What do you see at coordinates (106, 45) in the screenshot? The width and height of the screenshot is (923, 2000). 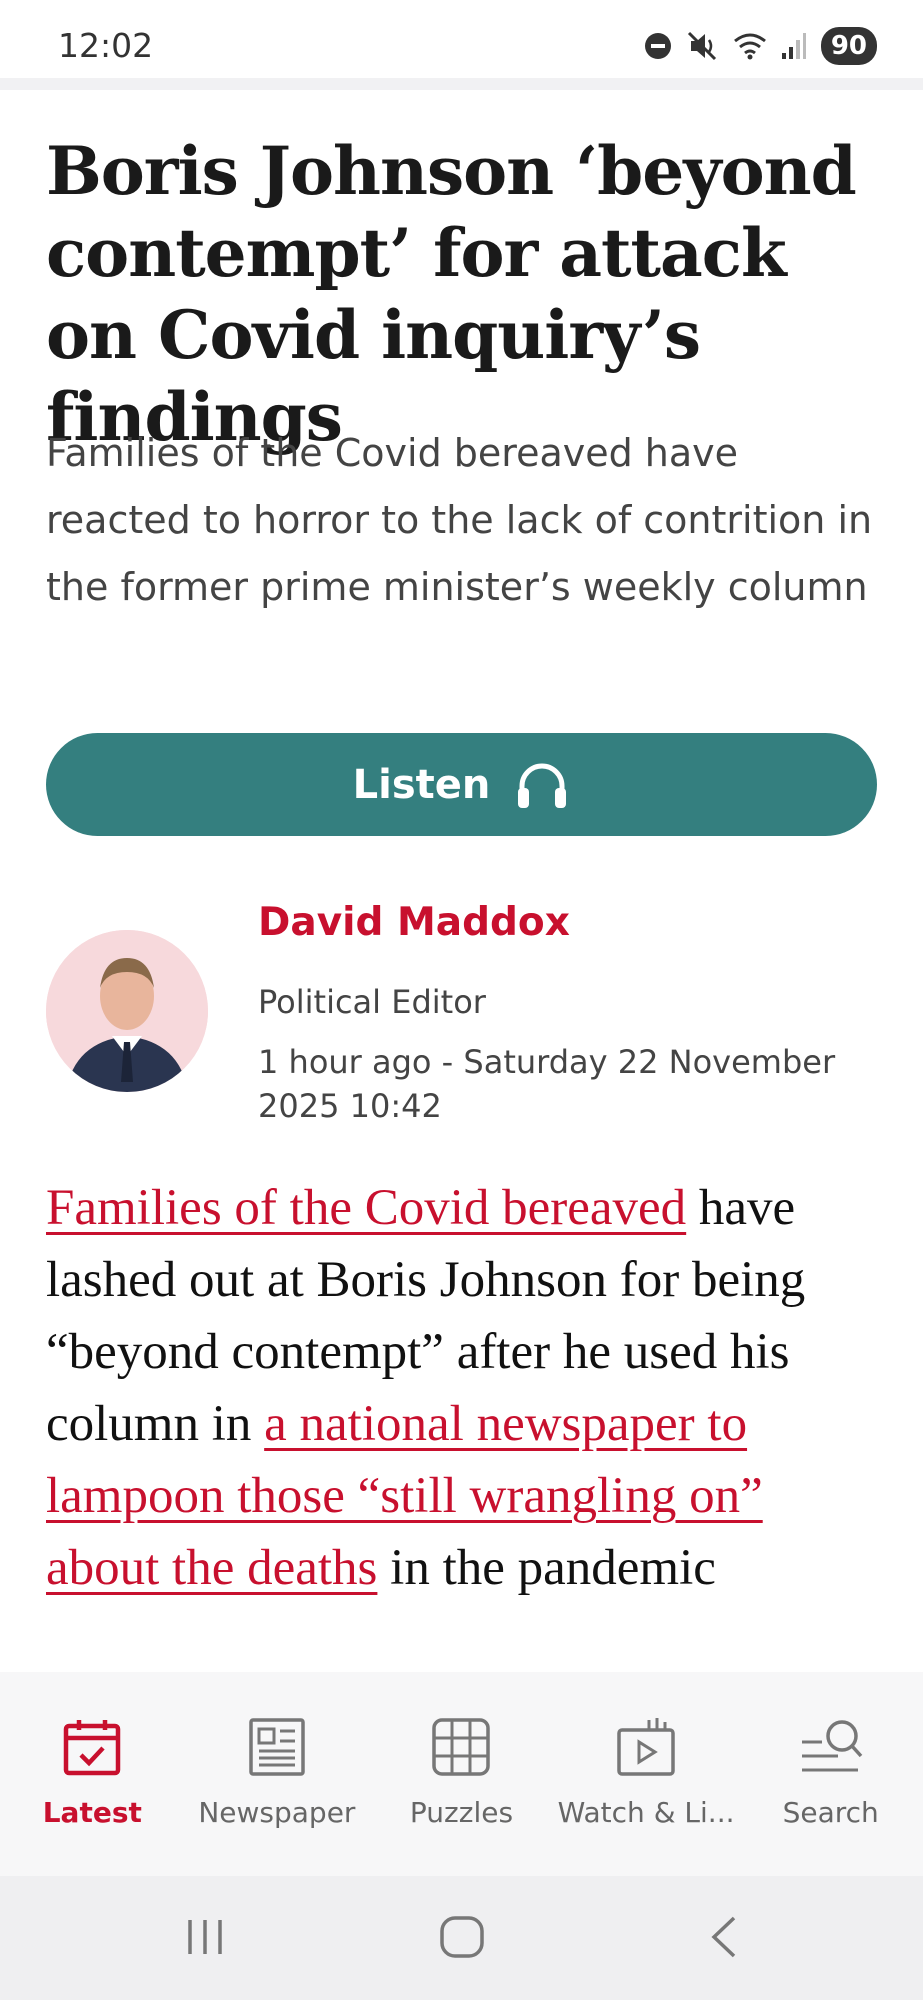 I see `status-time: 12:02` at bounding box center [106, 45].